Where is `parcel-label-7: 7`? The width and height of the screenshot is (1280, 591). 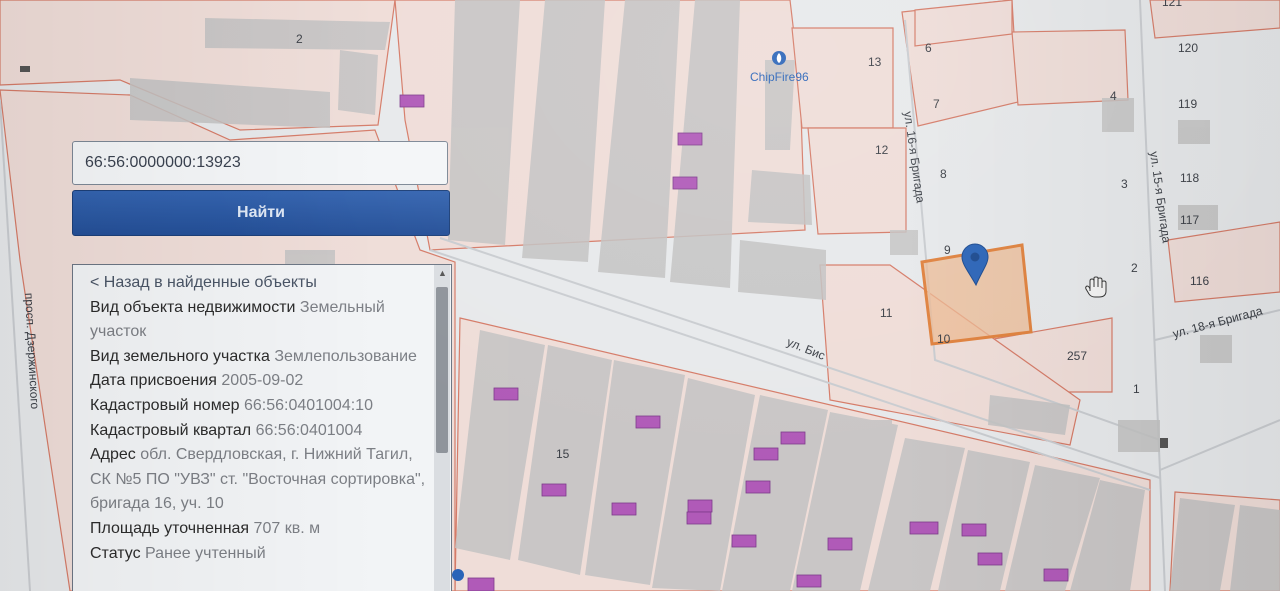
parcel-label-7: 7 is located at coordinates (936, 104).